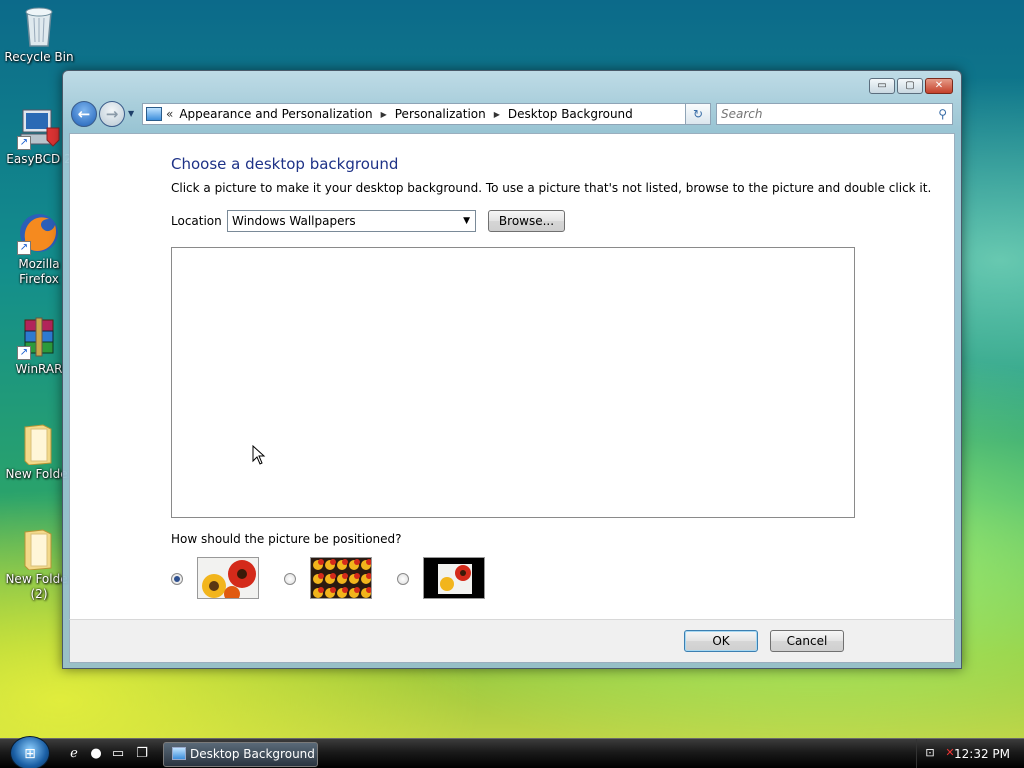 The height and width of the screenshot is (768, 1024). Describe the element at coordinates (403, 579) in the screenshot. I see `radio-center` at that location.